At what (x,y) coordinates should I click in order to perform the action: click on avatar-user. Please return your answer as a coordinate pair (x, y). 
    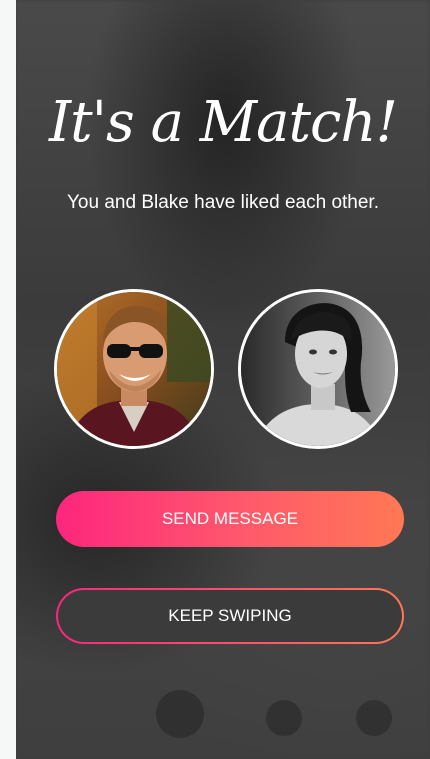
    Looking at the image, I should click on (318, 369).